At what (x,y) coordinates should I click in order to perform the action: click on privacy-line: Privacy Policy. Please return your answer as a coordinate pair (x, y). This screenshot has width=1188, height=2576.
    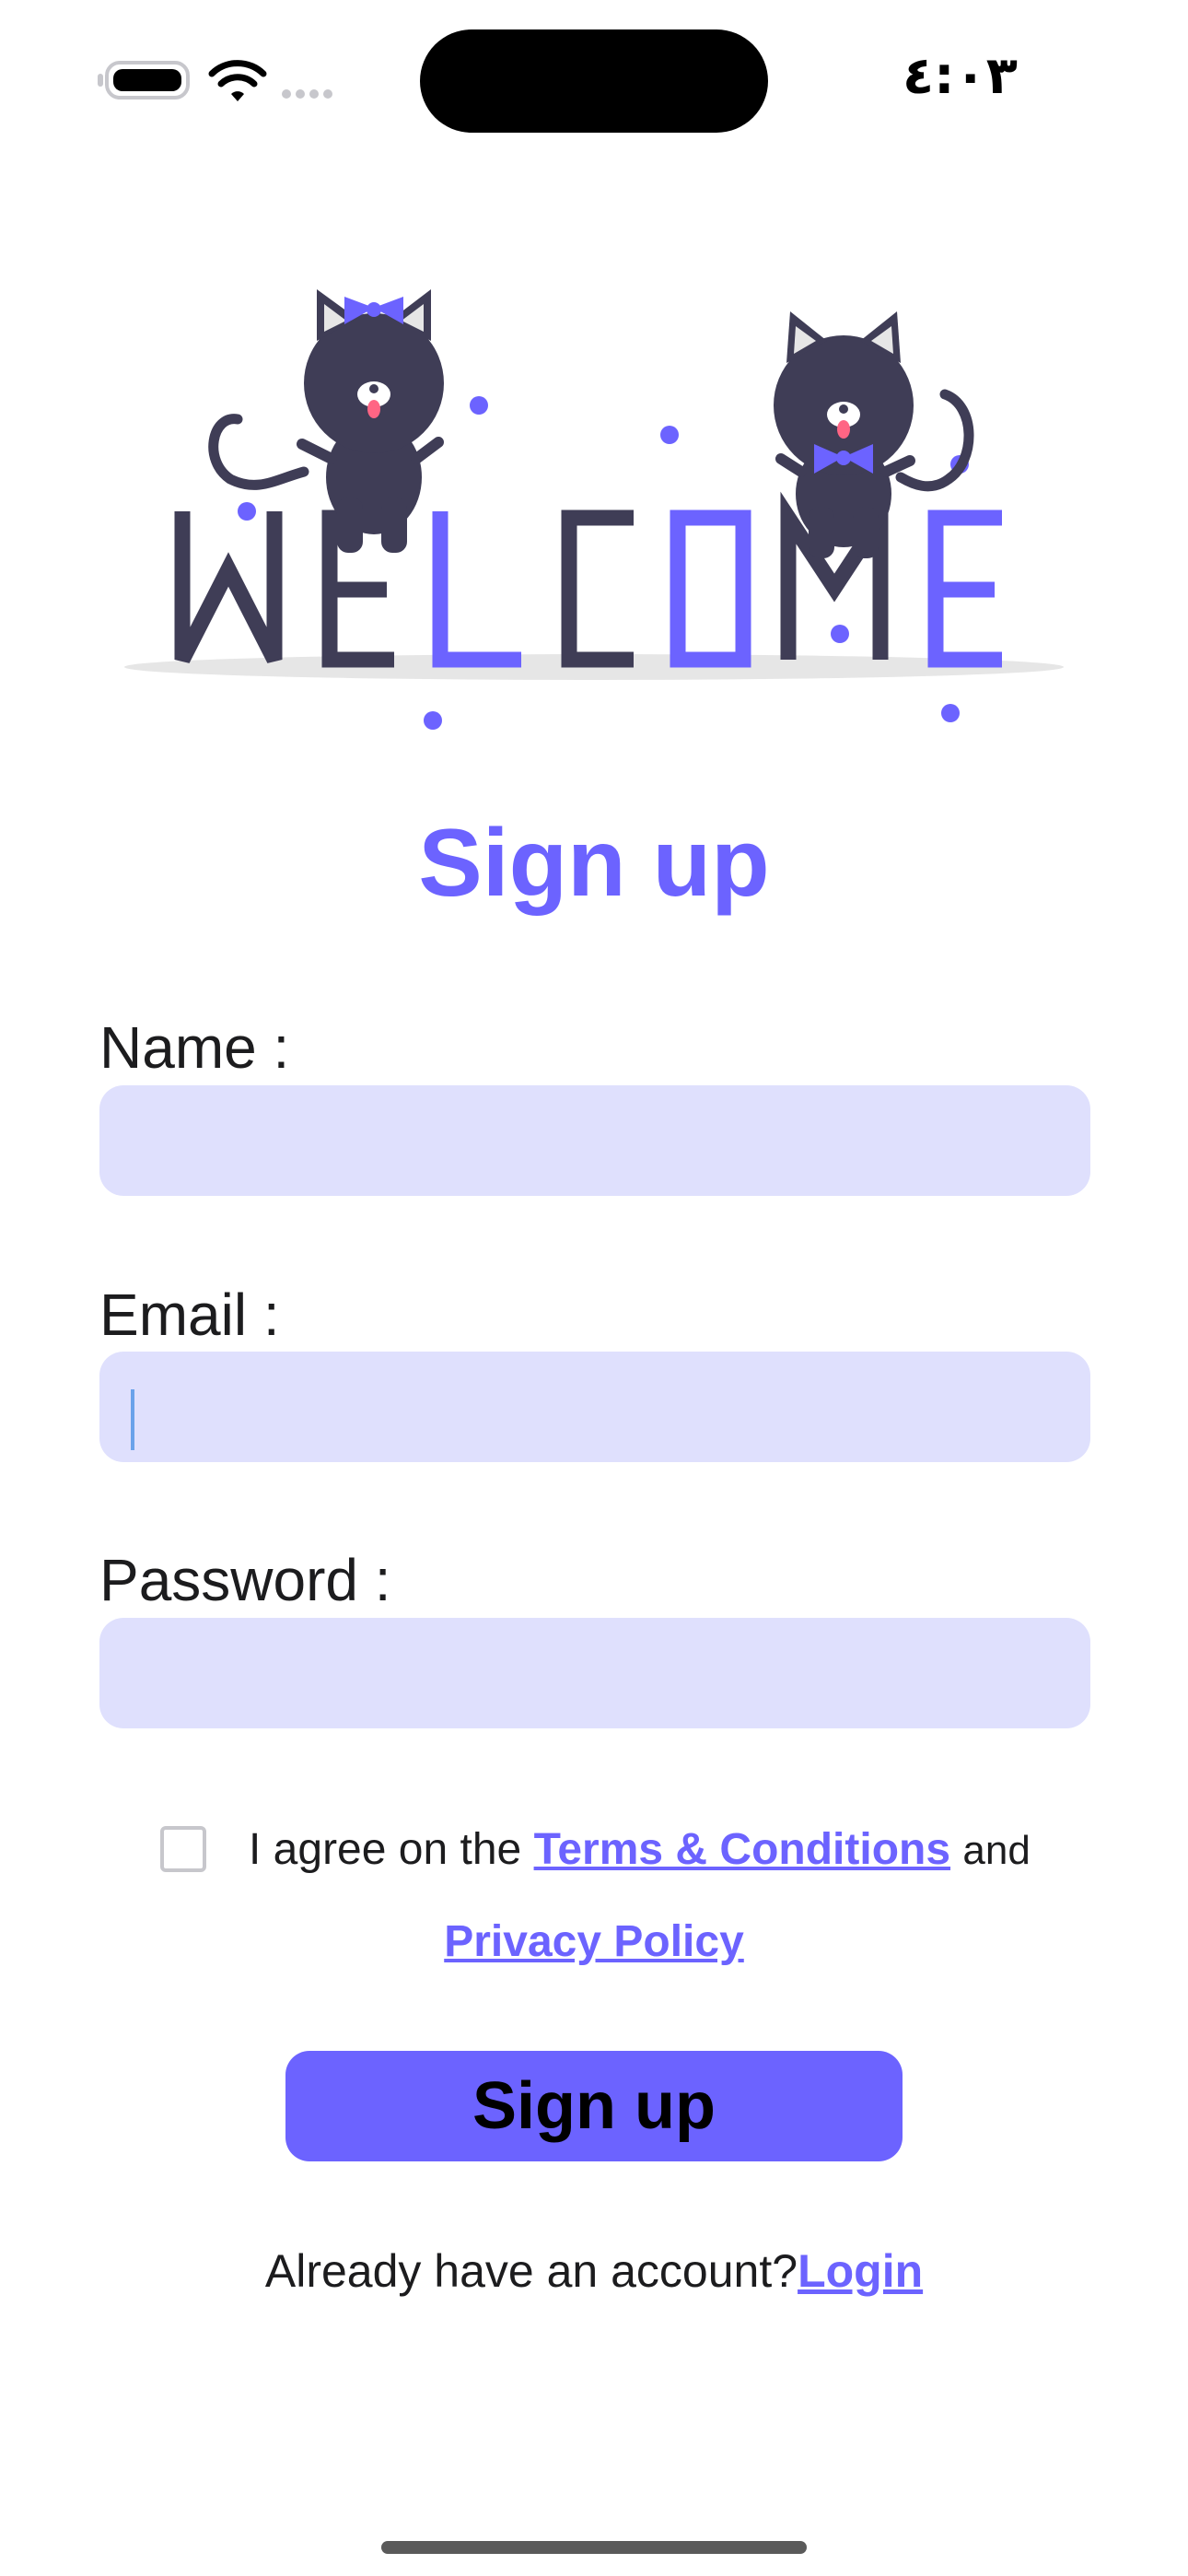
    Looking at the image, I should click on (594, 1942).